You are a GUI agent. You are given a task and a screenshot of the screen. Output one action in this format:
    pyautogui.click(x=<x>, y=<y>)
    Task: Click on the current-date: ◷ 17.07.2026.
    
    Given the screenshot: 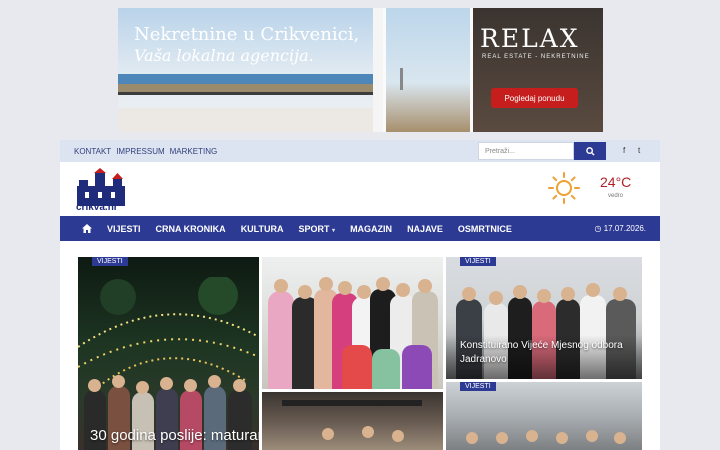 What is the action you would take?
    pyautogui.click(x=620, y=228)
    